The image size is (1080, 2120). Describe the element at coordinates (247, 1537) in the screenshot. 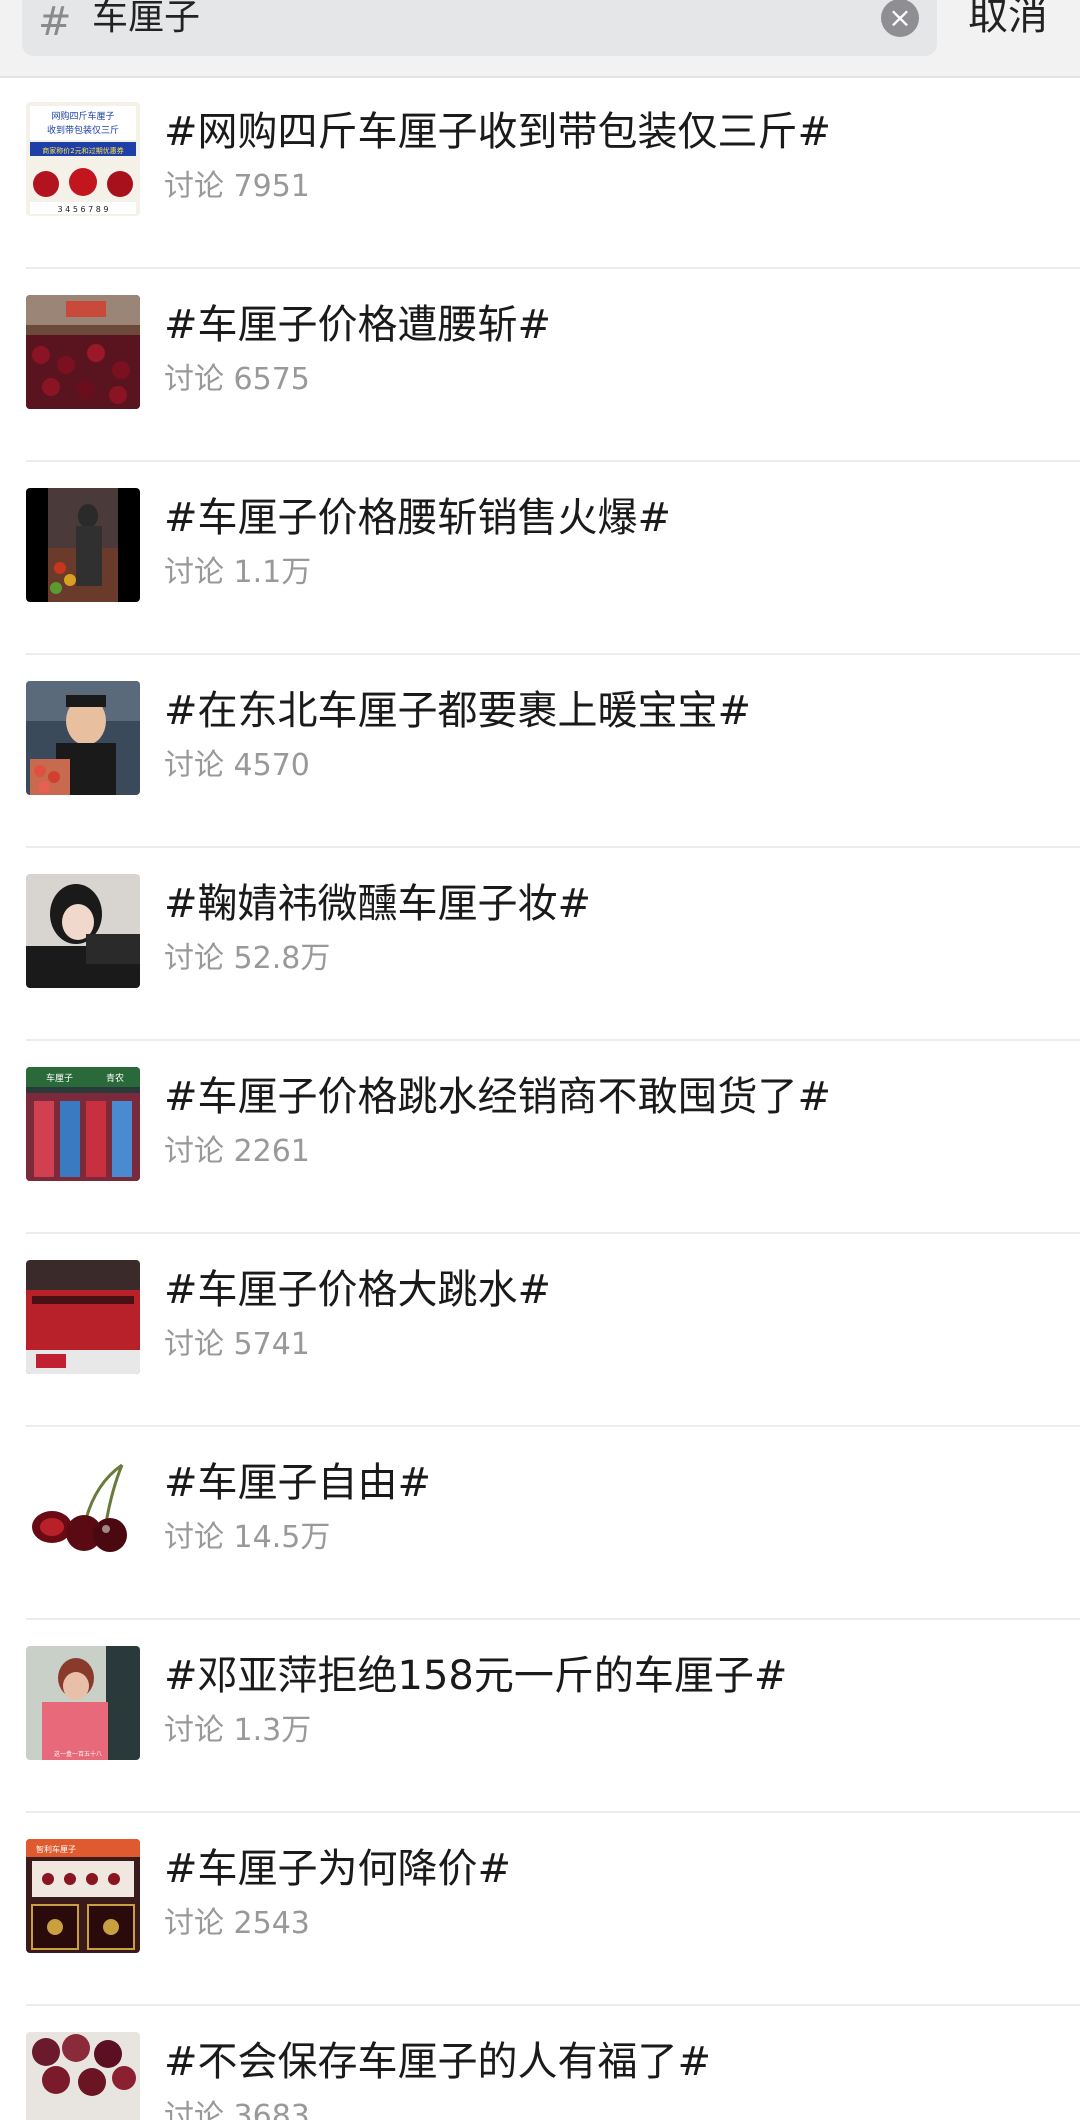

I see `discussion-count: 讨论 14.5万` at that location.